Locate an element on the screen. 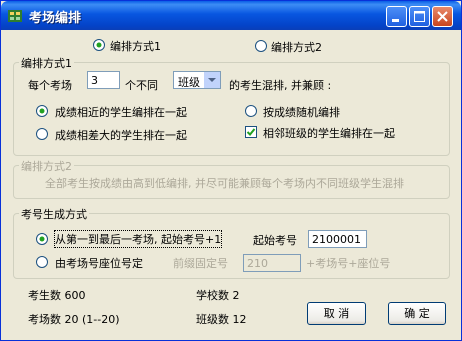  group-by-select: 班级 is located at coordinates (197, 80).